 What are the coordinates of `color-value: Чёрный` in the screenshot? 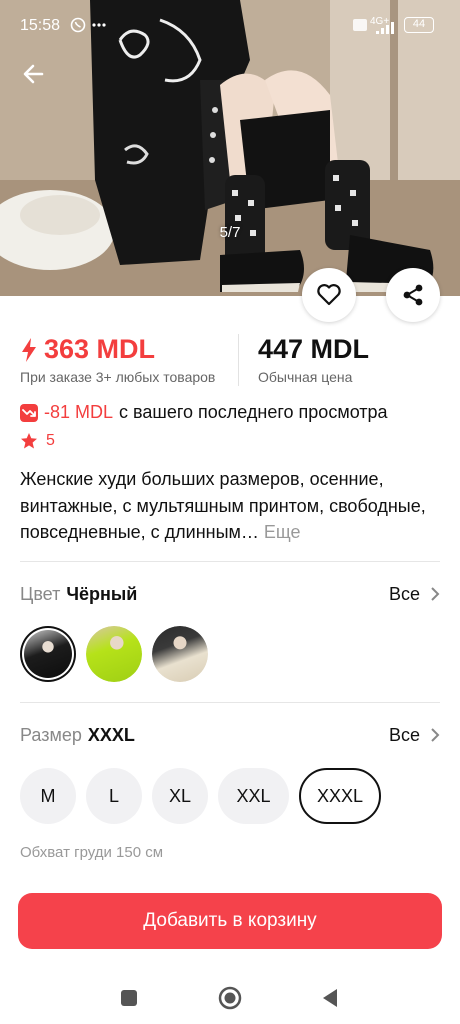 It's located at (102, 593).